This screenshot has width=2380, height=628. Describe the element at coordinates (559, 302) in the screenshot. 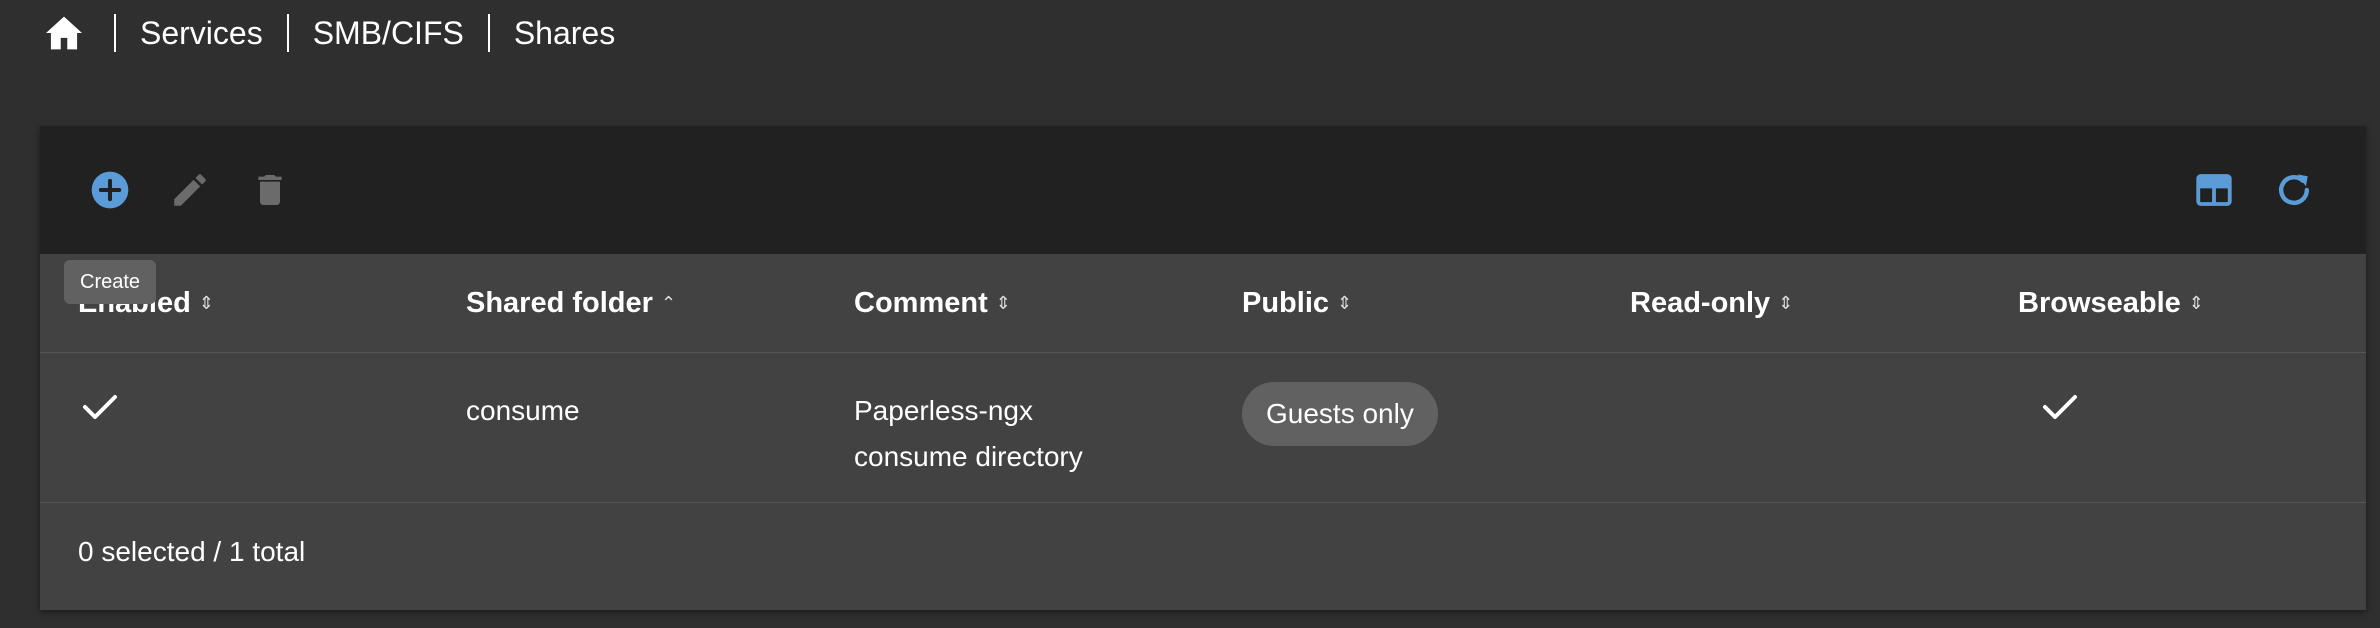

I see `column-label: Shared folder` at that location.